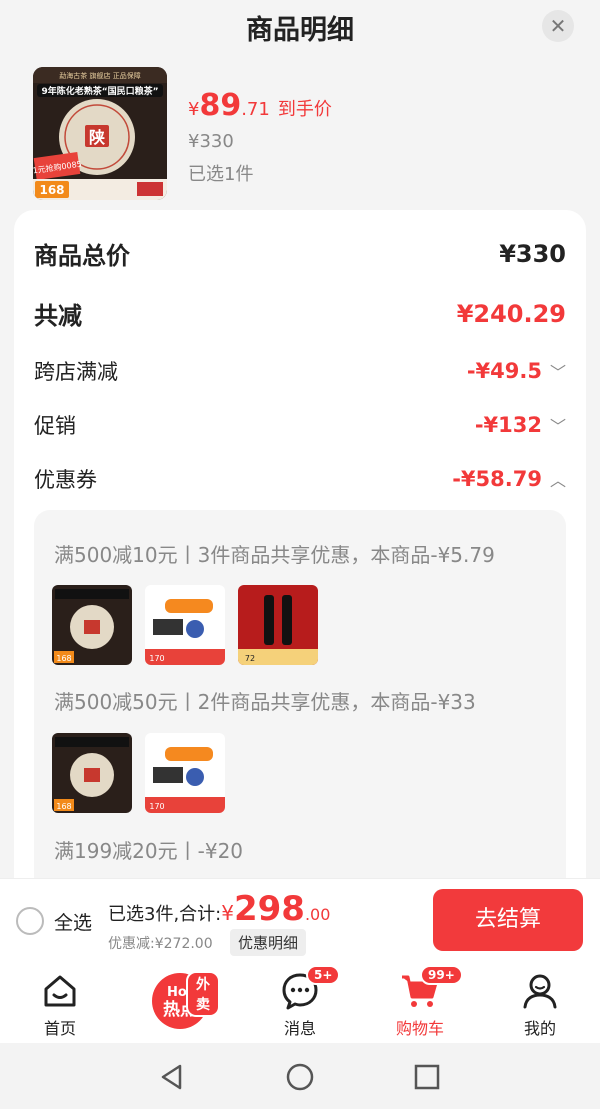 This screenshot has width=600, height=1109. What do you see at coordinates (265, 702) in the screenshot?
I see `coupon-title: 满500减50元丨2件商品共享优惠，本商品-¥33` at bounding box center [265, 702].